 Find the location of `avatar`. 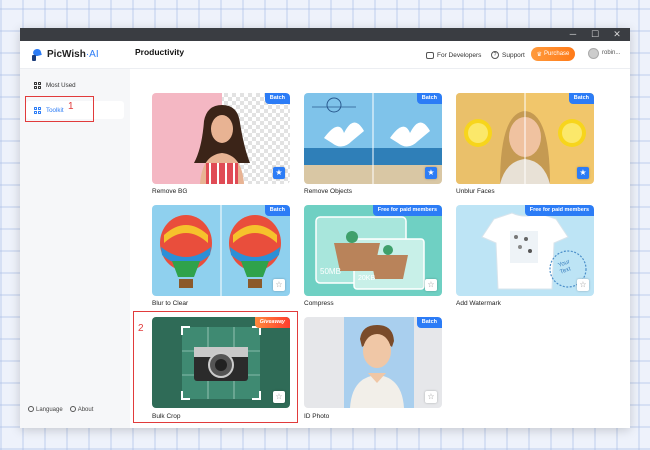

avatar is located at coordinates (593, 53).